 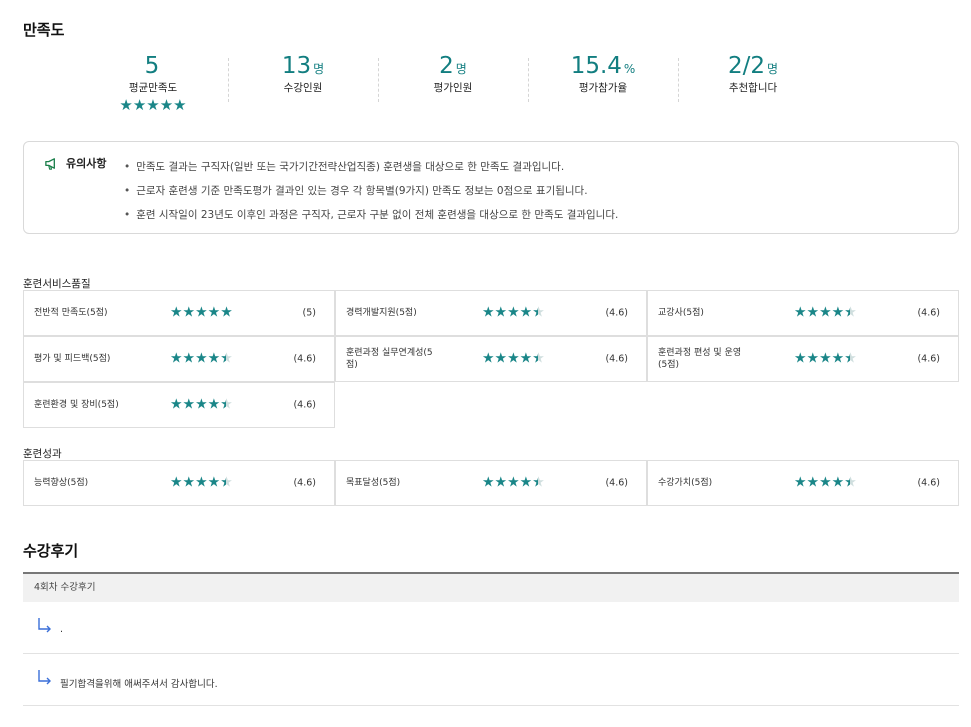 What do you see at coordinates (453, 88) in the screenshot?
I see `stat-evaluators-label: 평가인원` at bounding box center [453, 88].